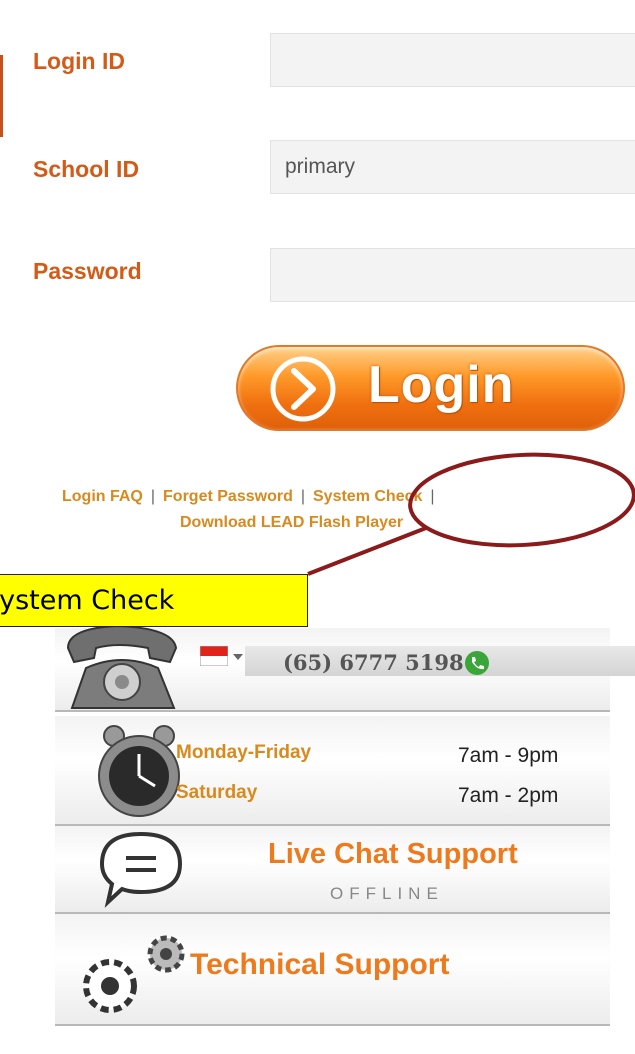 The width and height of the screenshot is (635, 1054). What do you see at coordinates (87, 600) in the screenshot?
I see `callout-label: System Check` at bounding box center [87, 600].